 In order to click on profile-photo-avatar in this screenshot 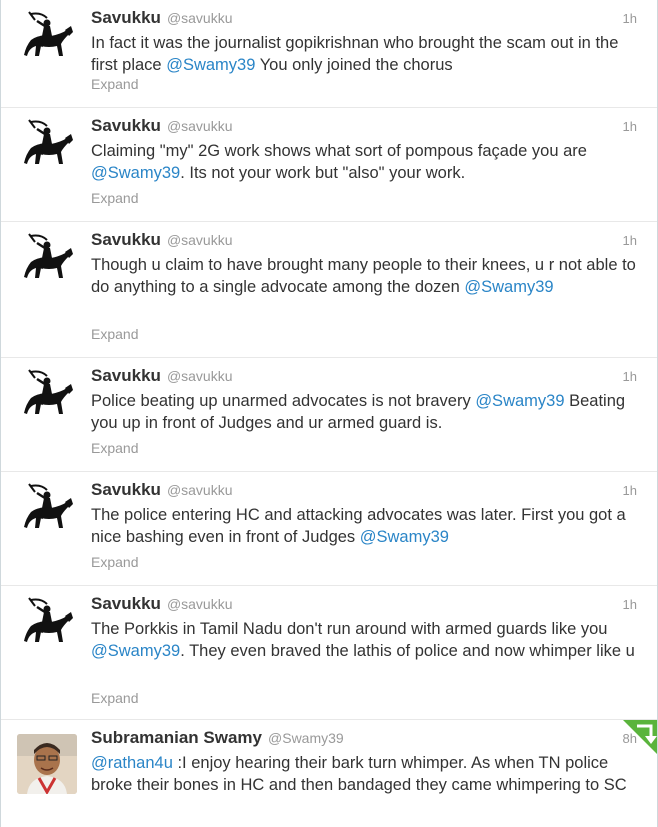, I will do `click(47, 764)`.